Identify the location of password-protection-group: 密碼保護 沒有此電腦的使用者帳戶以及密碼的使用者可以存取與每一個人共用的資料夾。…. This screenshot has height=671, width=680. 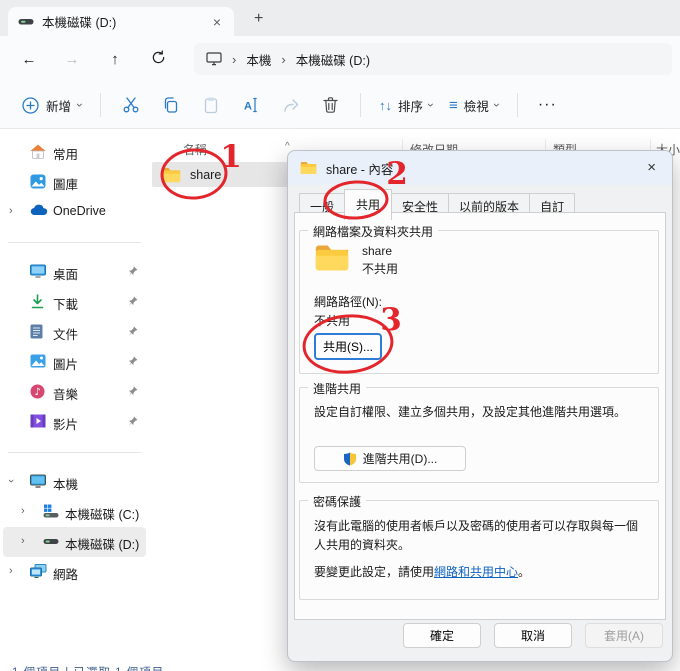
(479, 546).